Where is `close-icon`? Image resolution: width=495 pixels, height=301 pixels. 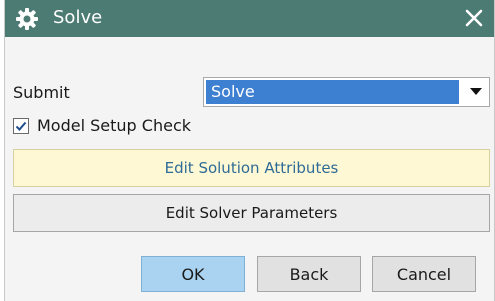 close-icon is located at coordinates (474, 18).